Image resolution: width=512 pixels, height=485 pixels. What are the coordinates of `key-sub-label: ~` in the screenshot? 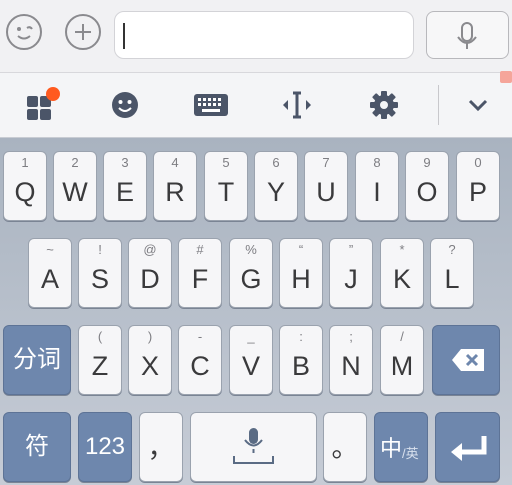 It's located at (50, 249).